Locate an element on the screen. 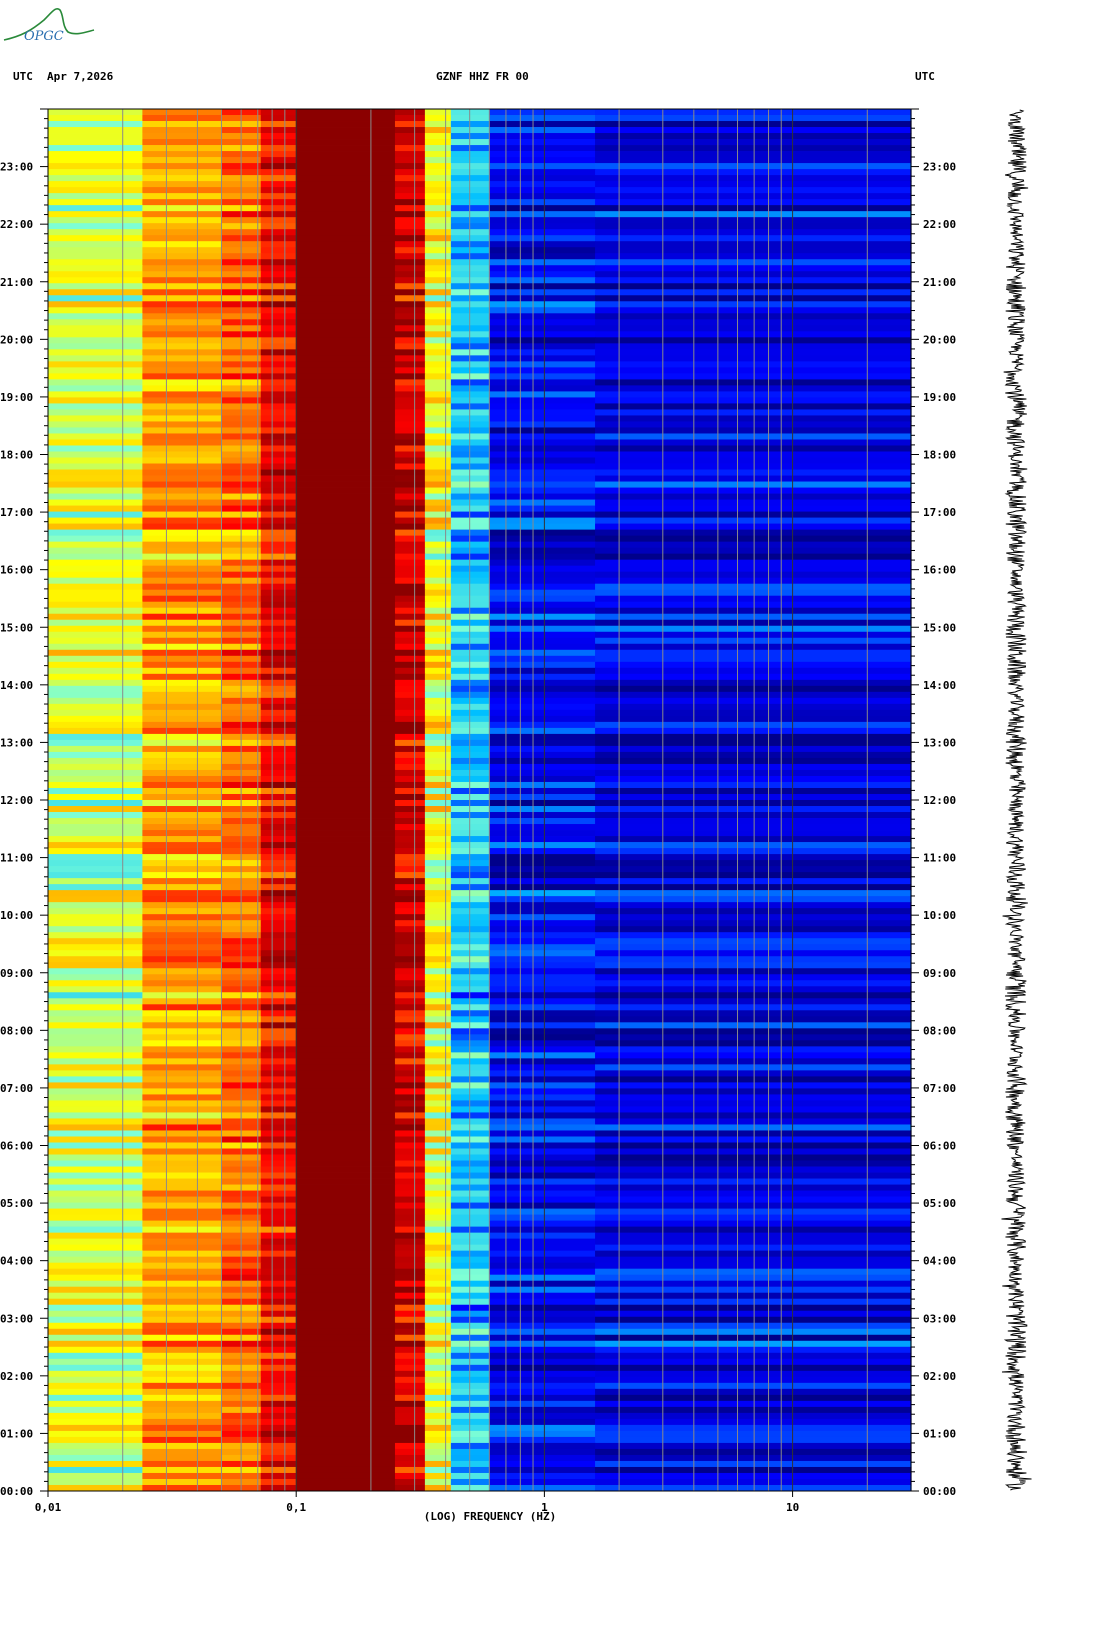  y-tick-label: 01:00 is located at coordinates (16, 1433).